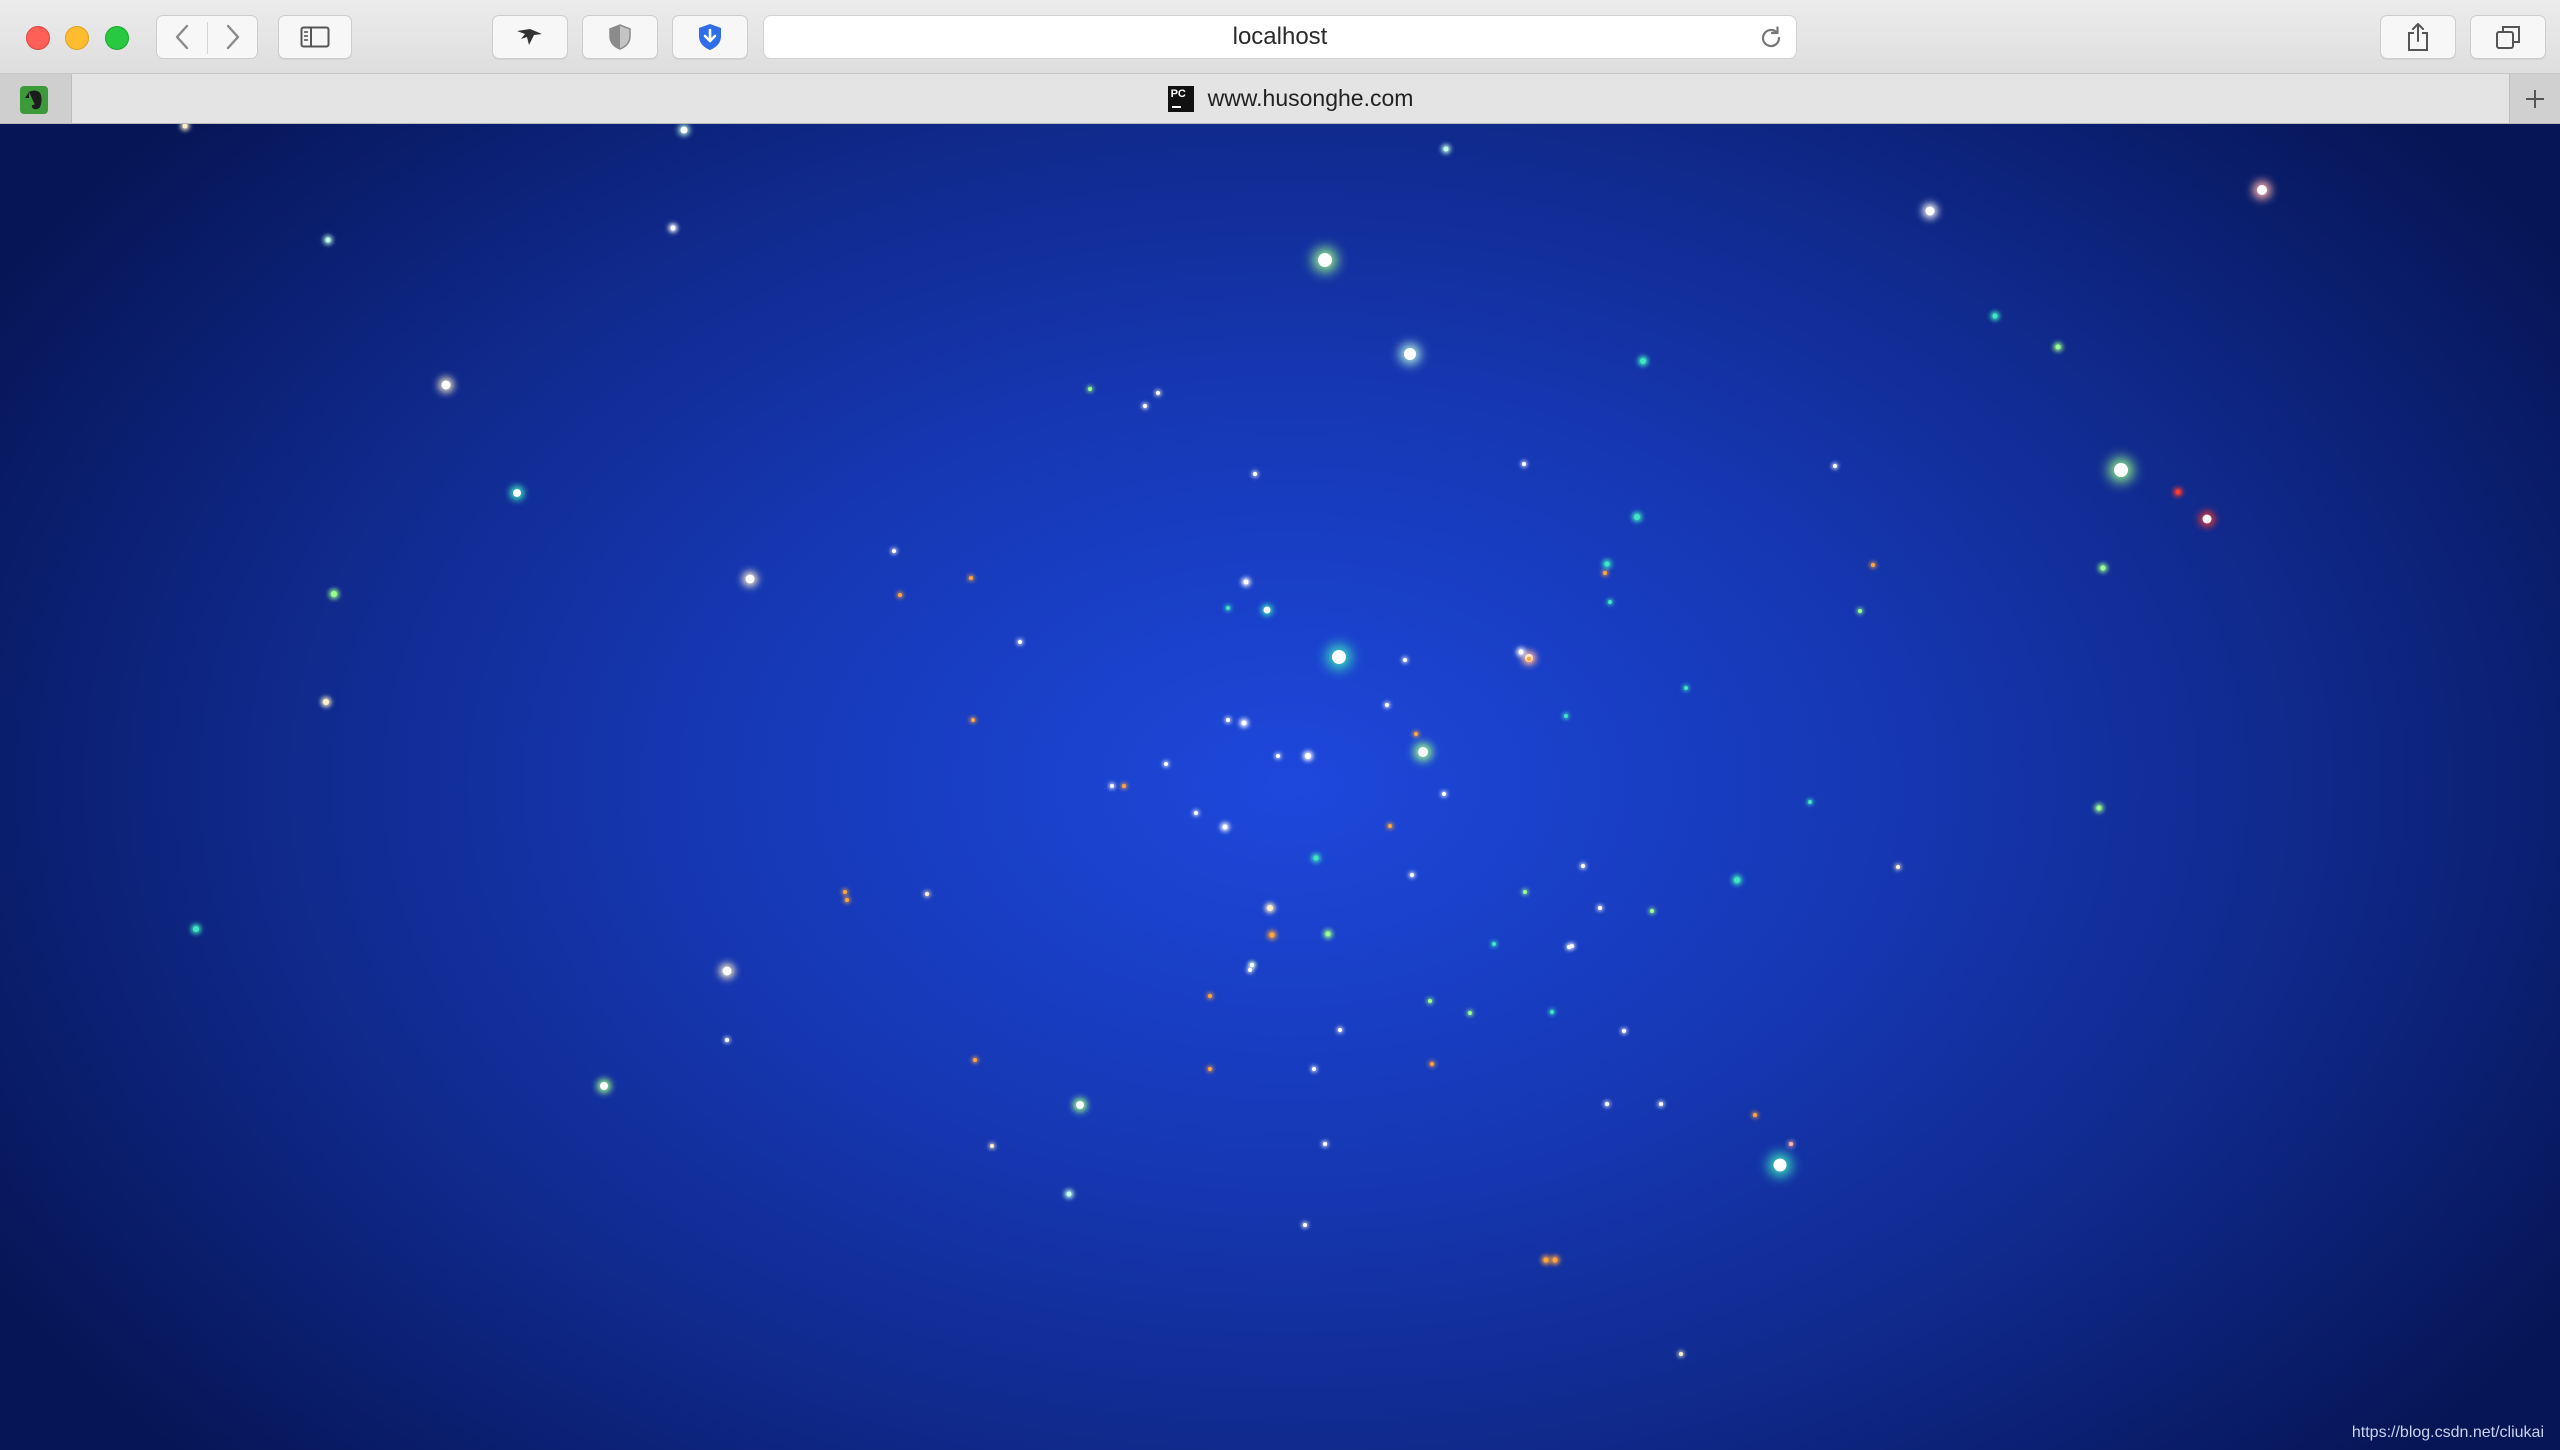 This screenshot has width=2560, height=1450. I want to click on navigation-buttons, so click(207, 37).